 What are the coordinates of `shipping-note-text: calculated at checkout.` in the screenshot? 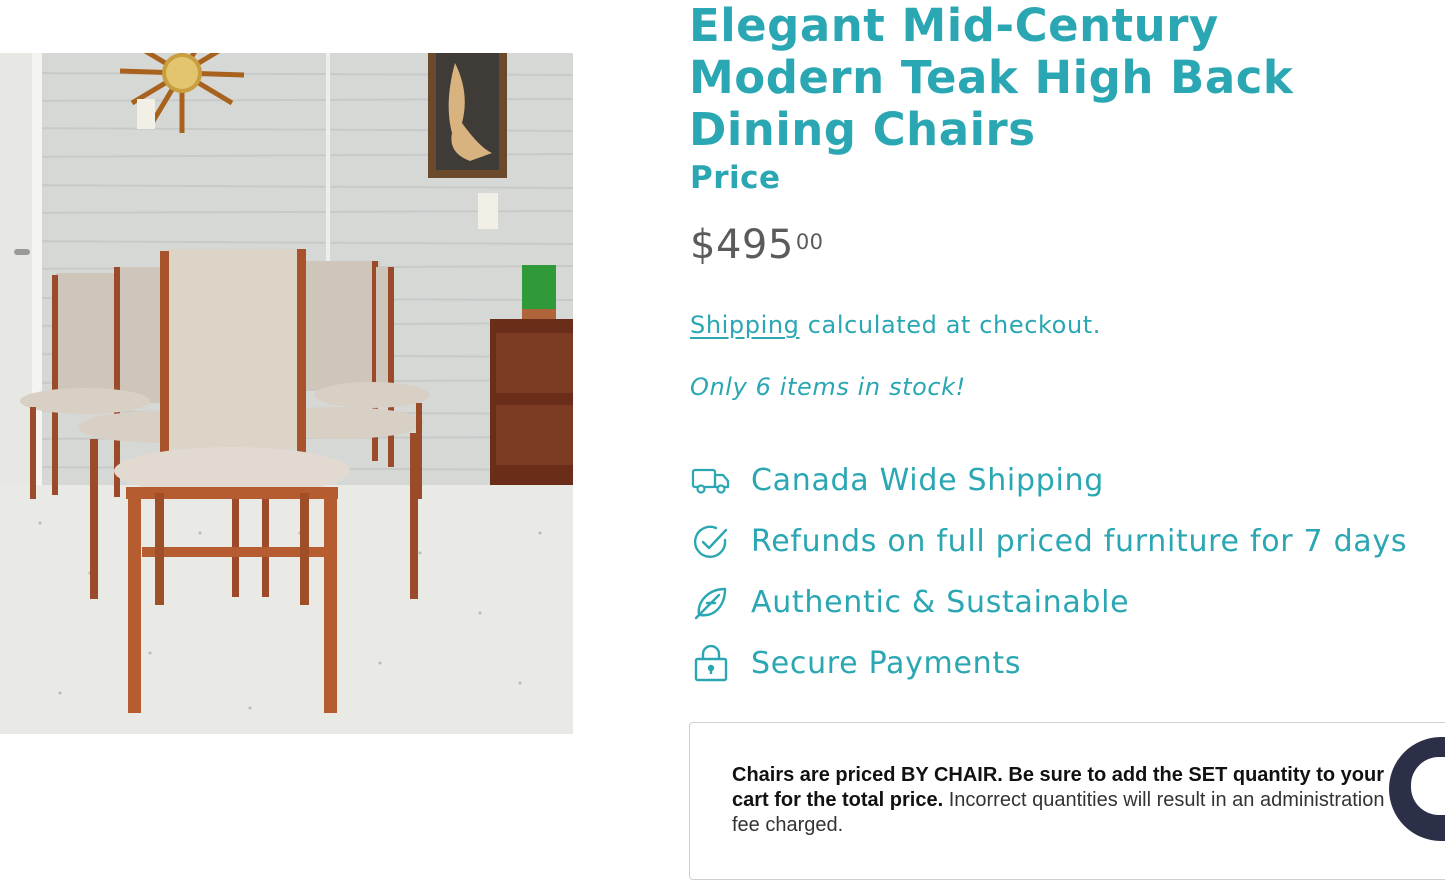 It's located at (950, 325).